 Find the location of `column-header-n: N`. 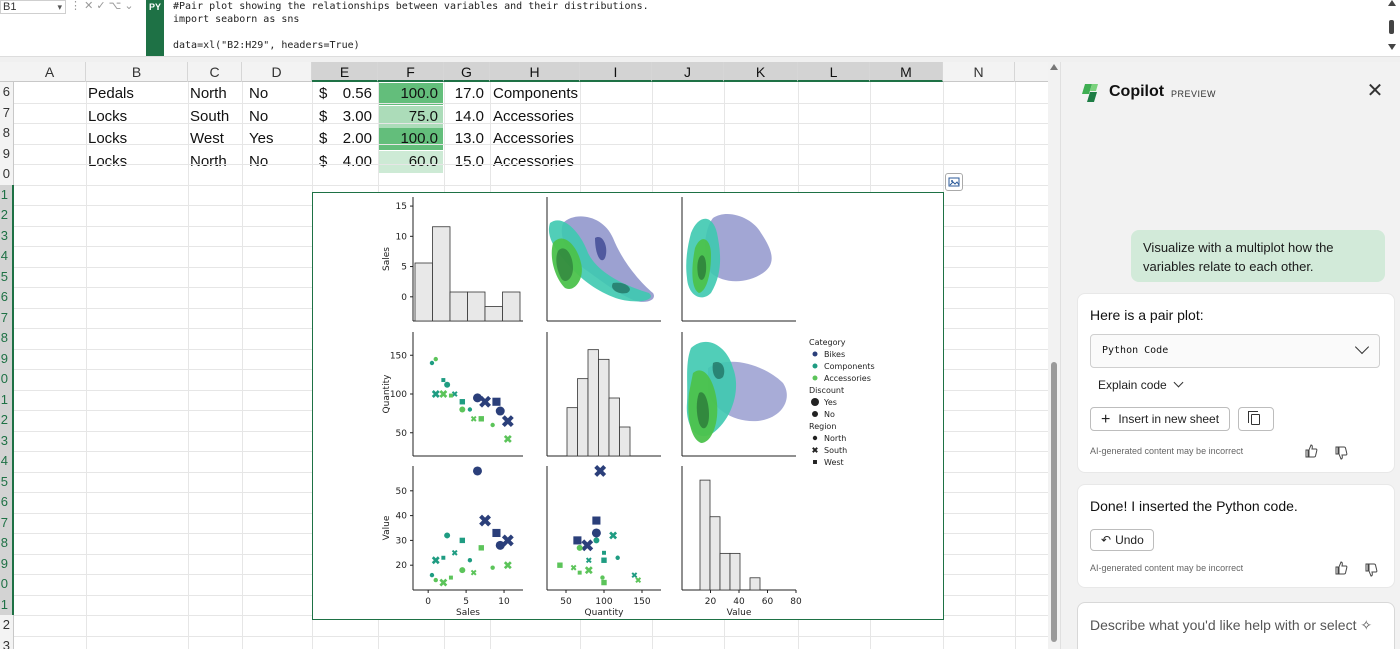

column-header-n: N is located at coordinates (979, 72).